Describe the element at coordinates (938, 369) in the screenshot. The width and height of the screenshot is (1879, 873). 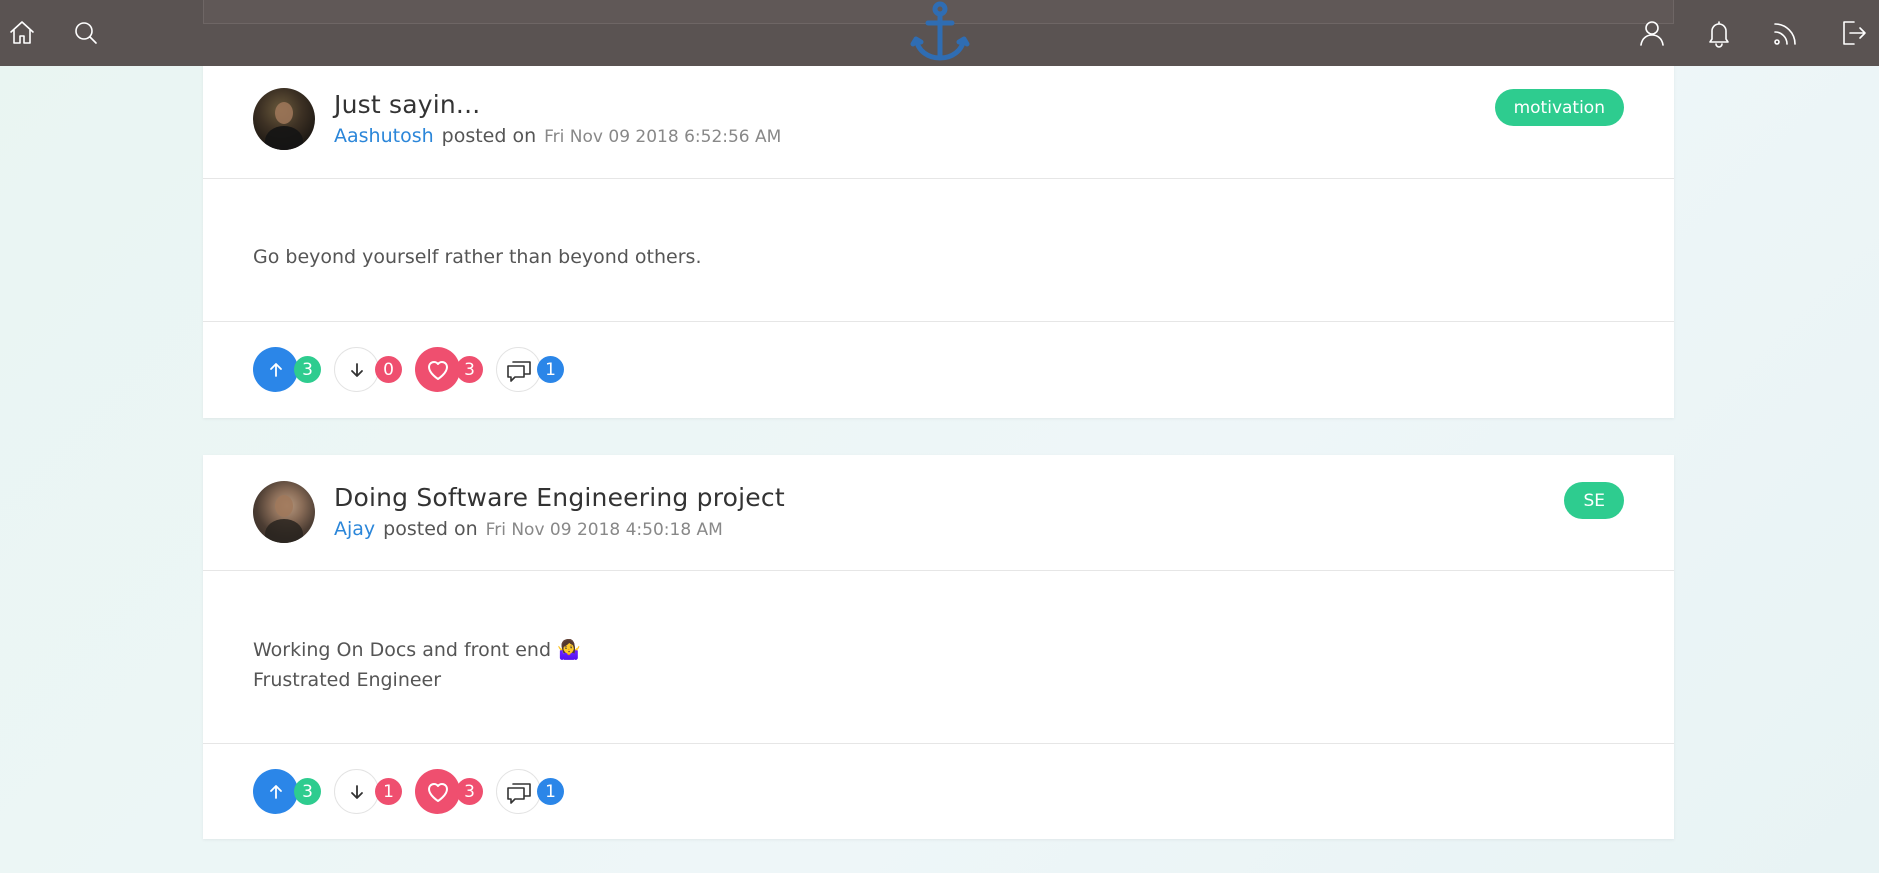
I see `post-footer: 3 0 3 1` at that location.